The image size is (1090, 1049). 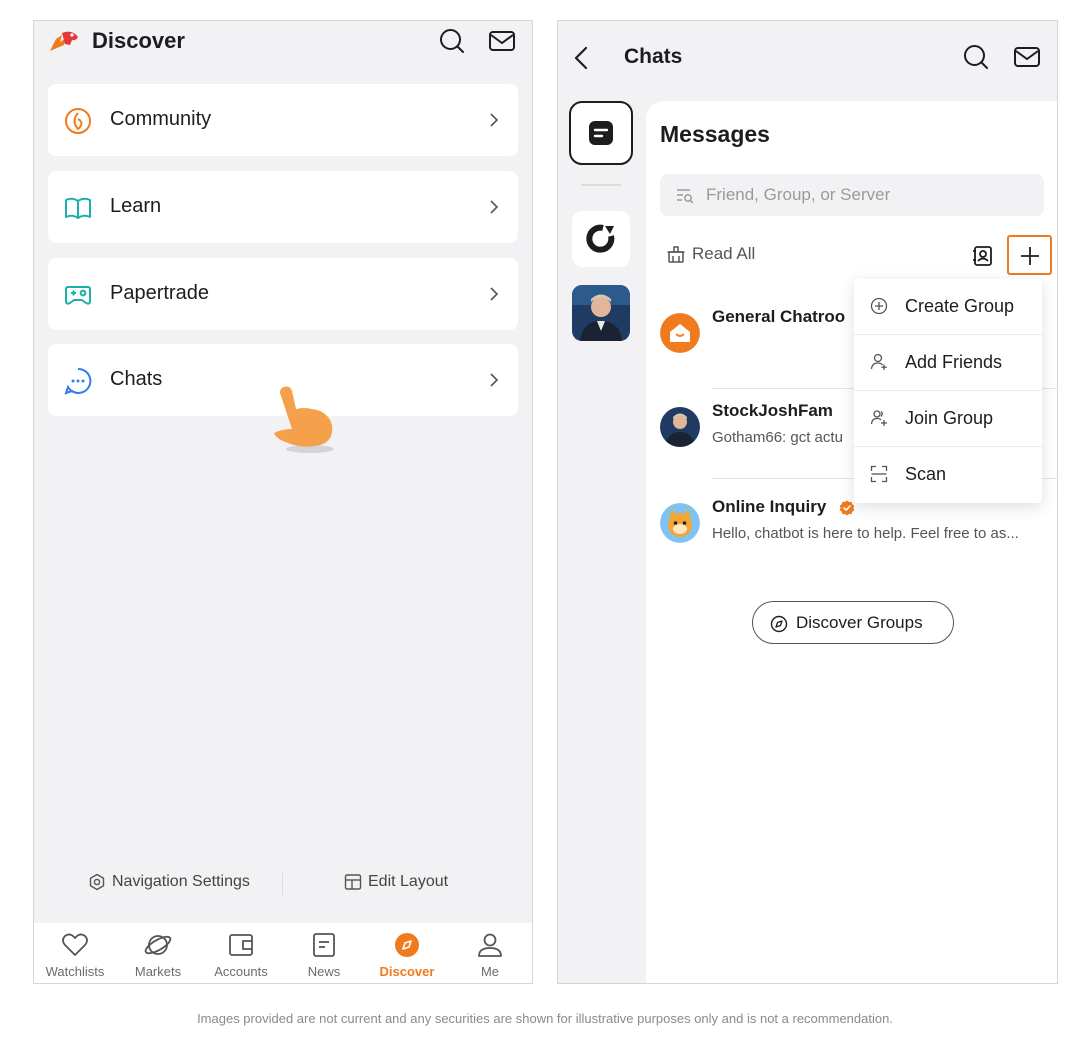 I want to click on conversation-preview: Gotham66: gct actu, so click(x=777, y=437).